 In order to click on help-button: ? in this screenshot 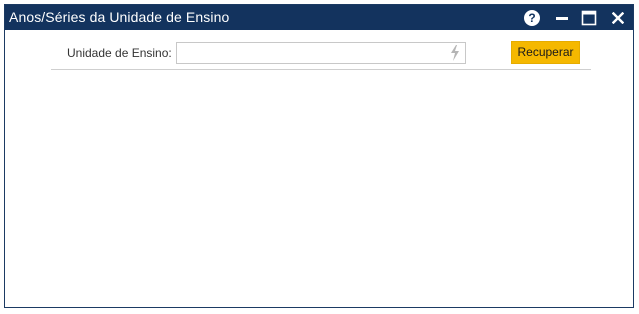, I will do `click(532, 17)`.